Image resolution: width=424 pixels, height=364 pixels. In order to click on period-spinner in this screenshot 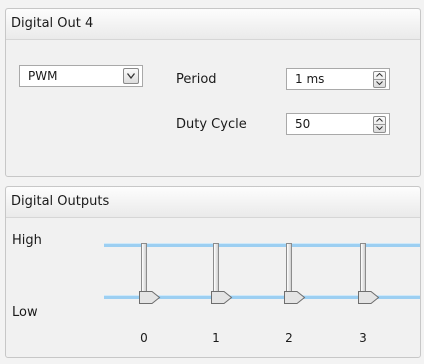, I will do `click(379, 79)`.